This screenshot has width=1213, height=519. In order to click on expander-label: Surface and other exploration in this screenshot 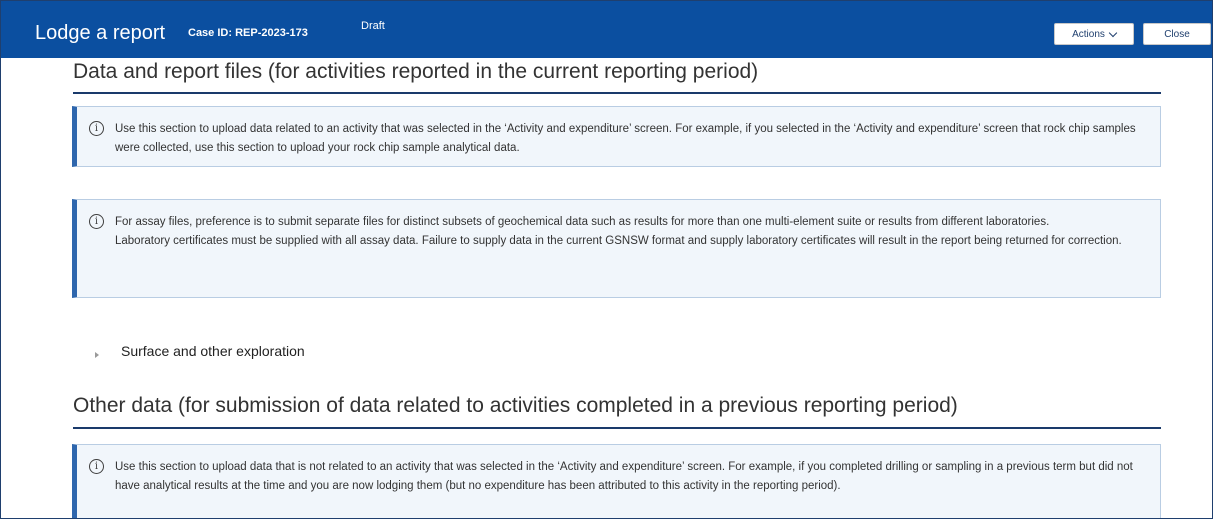, I will do `click(213, 351)`.